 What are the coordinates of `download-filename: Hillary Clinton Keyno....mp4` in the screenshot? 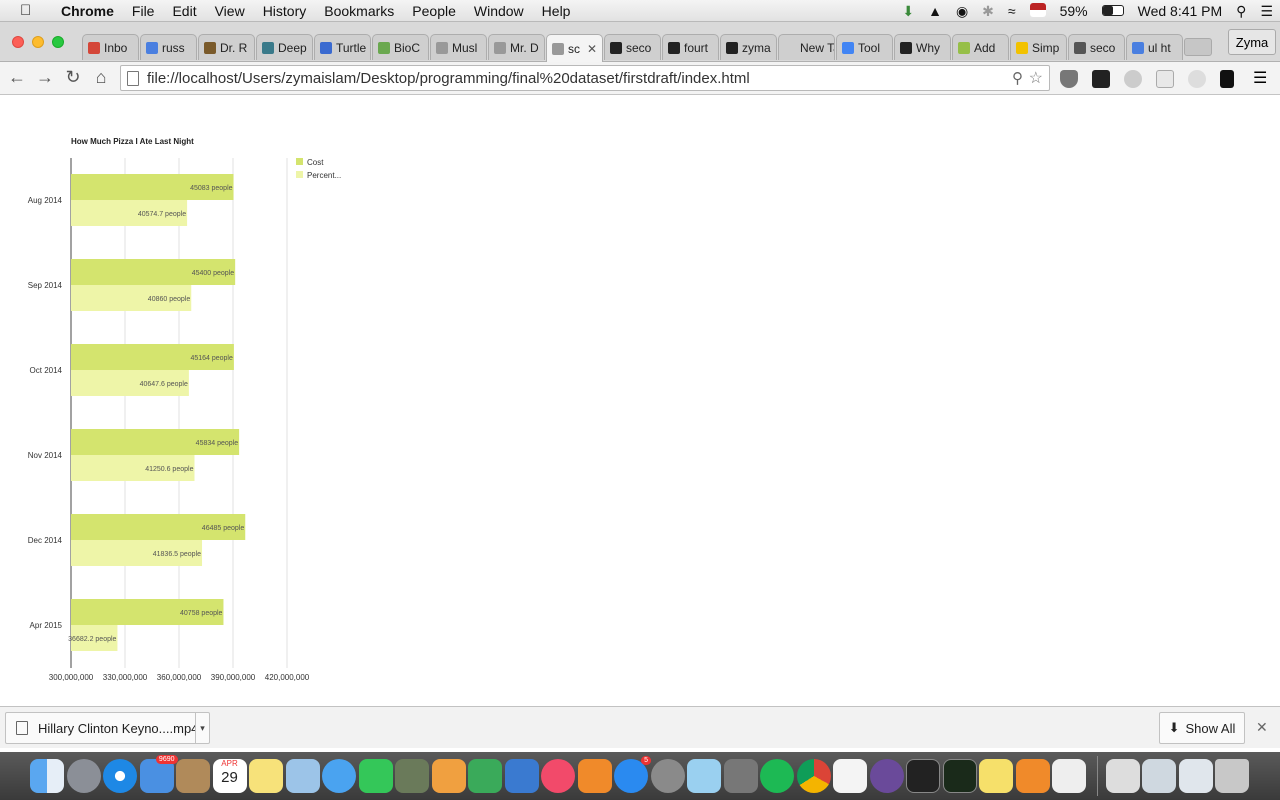 It's located at (116, 728).